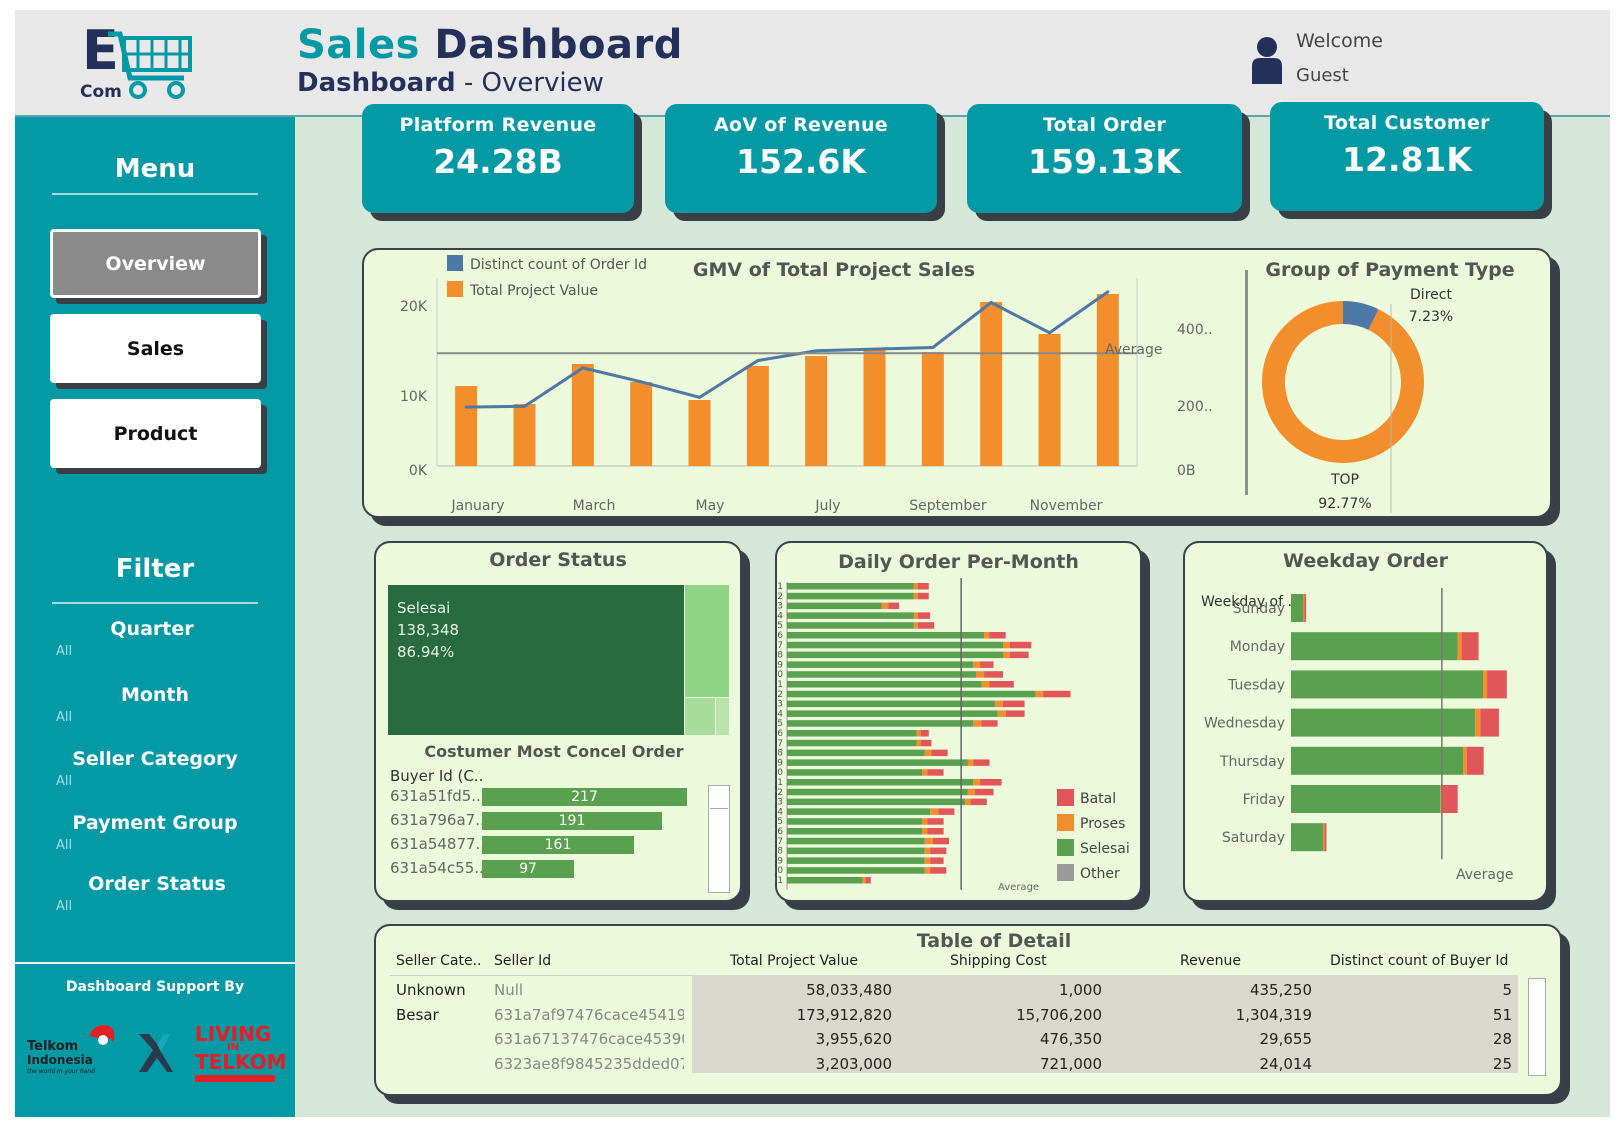 The width and height of the screenshot is (1624, 1124). Describe the element at coordinates (524, 435) in the screenshot. I see `gmv-bar-february` at that location.